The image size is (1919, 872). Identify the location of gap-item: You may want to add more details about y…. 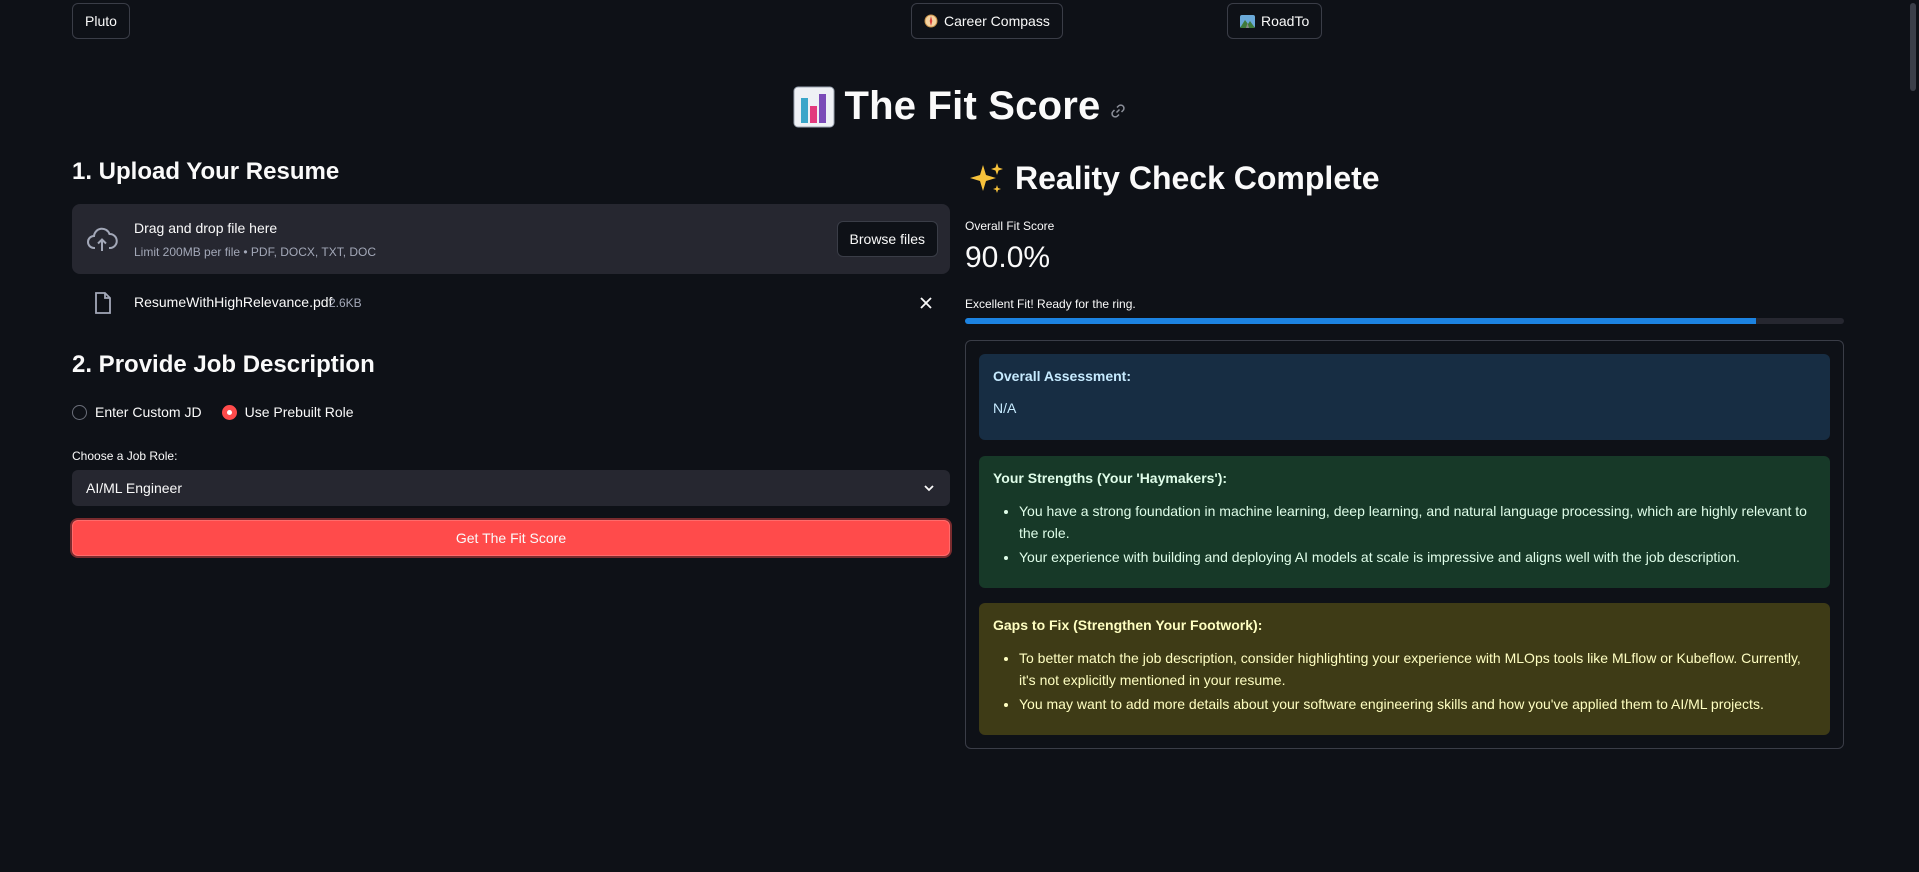
(1417, 704).